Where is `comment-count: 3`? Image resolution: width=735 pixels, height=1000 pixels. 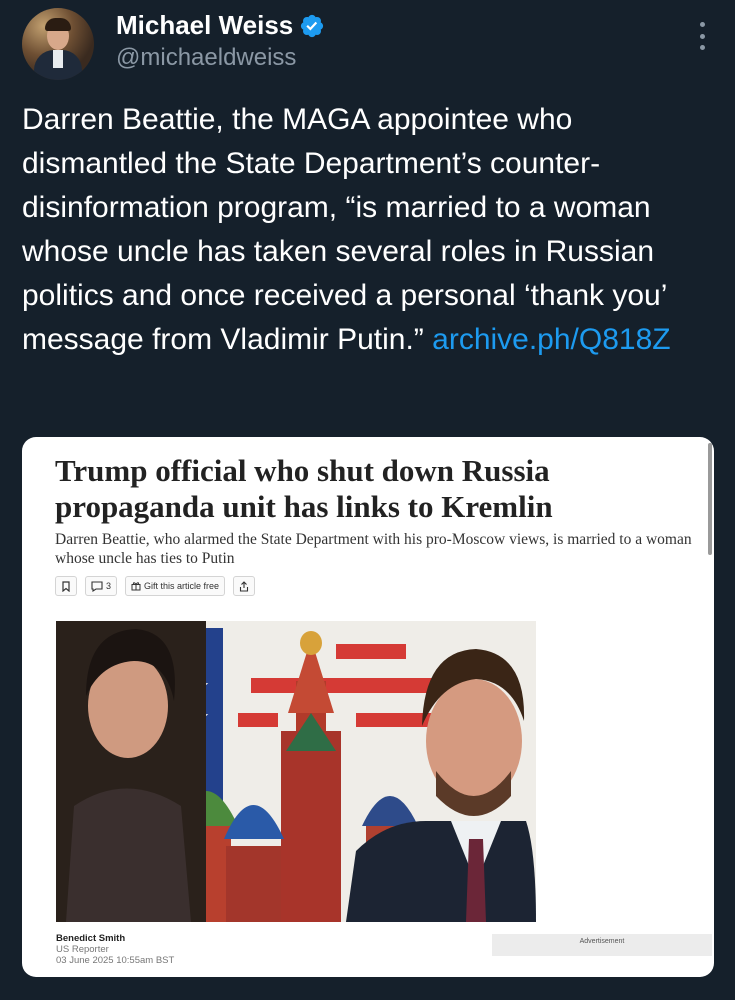 comment-count: 3 is located at coordinates (109, 586).